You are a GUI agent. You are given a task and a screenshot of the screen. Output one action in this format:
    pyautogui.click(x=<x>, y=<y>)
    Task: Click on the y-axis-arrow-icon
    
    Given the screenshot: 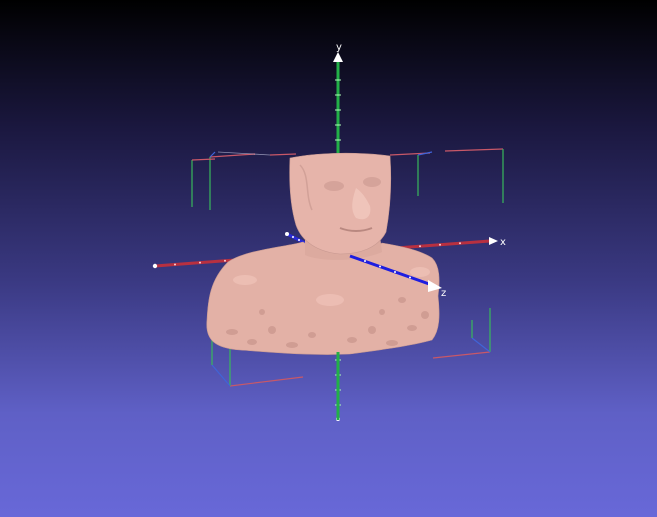 What is the action you would take?
    pyautogui.click(x=338, y=57)
    